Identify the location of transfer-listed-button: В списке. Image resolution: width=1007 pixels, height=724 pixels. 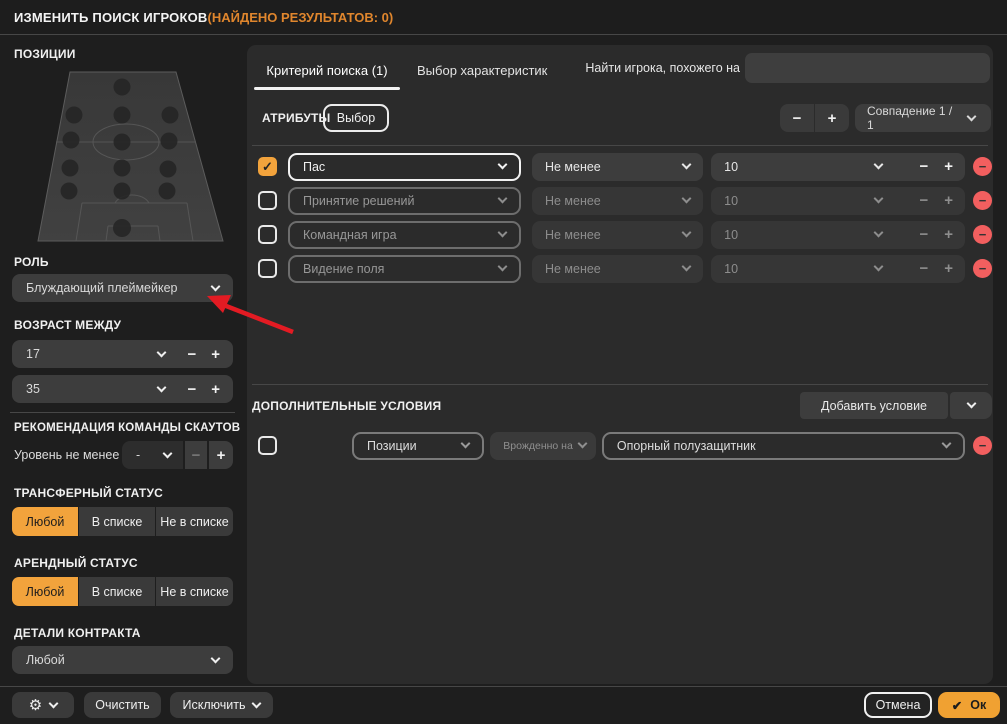
(117, 521).